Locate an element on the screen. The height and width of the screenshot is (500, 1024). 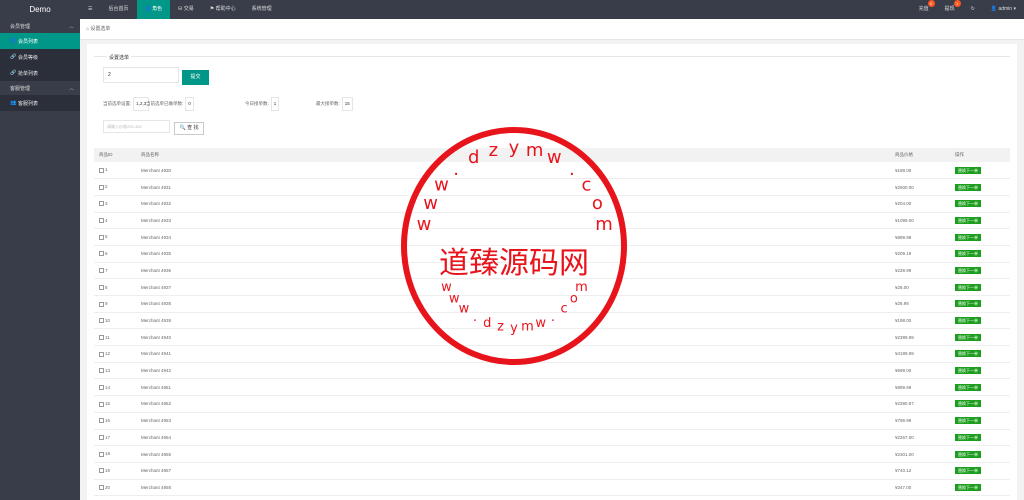
cell-name: Merchant 4941 is located at coordinates (336, 354).